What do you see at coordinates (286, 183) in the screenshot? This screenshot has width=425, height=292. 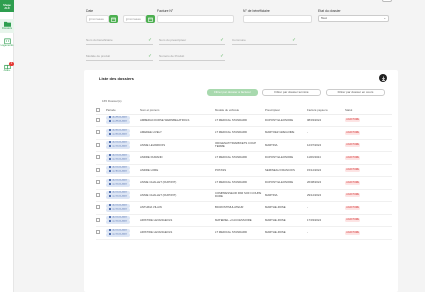 I see `prescripteur-cell: DUPONT ELEONORE` at bounding box center [286, 183].